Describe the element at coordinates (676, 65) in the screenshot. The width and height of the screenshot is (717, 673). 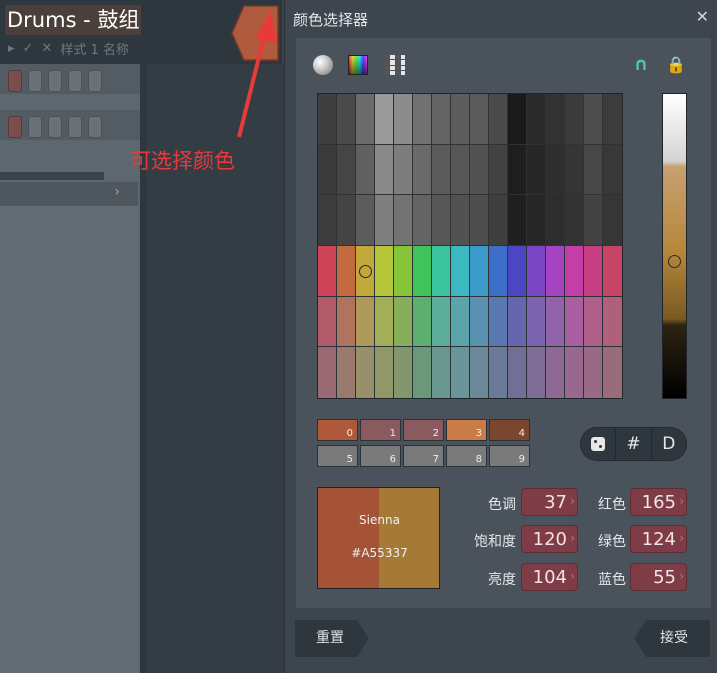
I see `lock-icon: 🔒` at that location.